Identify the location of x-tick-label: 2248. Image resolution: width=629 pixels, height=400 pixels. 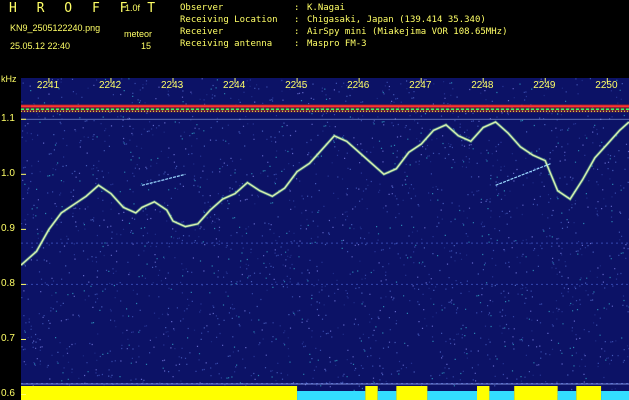
(482, 85).